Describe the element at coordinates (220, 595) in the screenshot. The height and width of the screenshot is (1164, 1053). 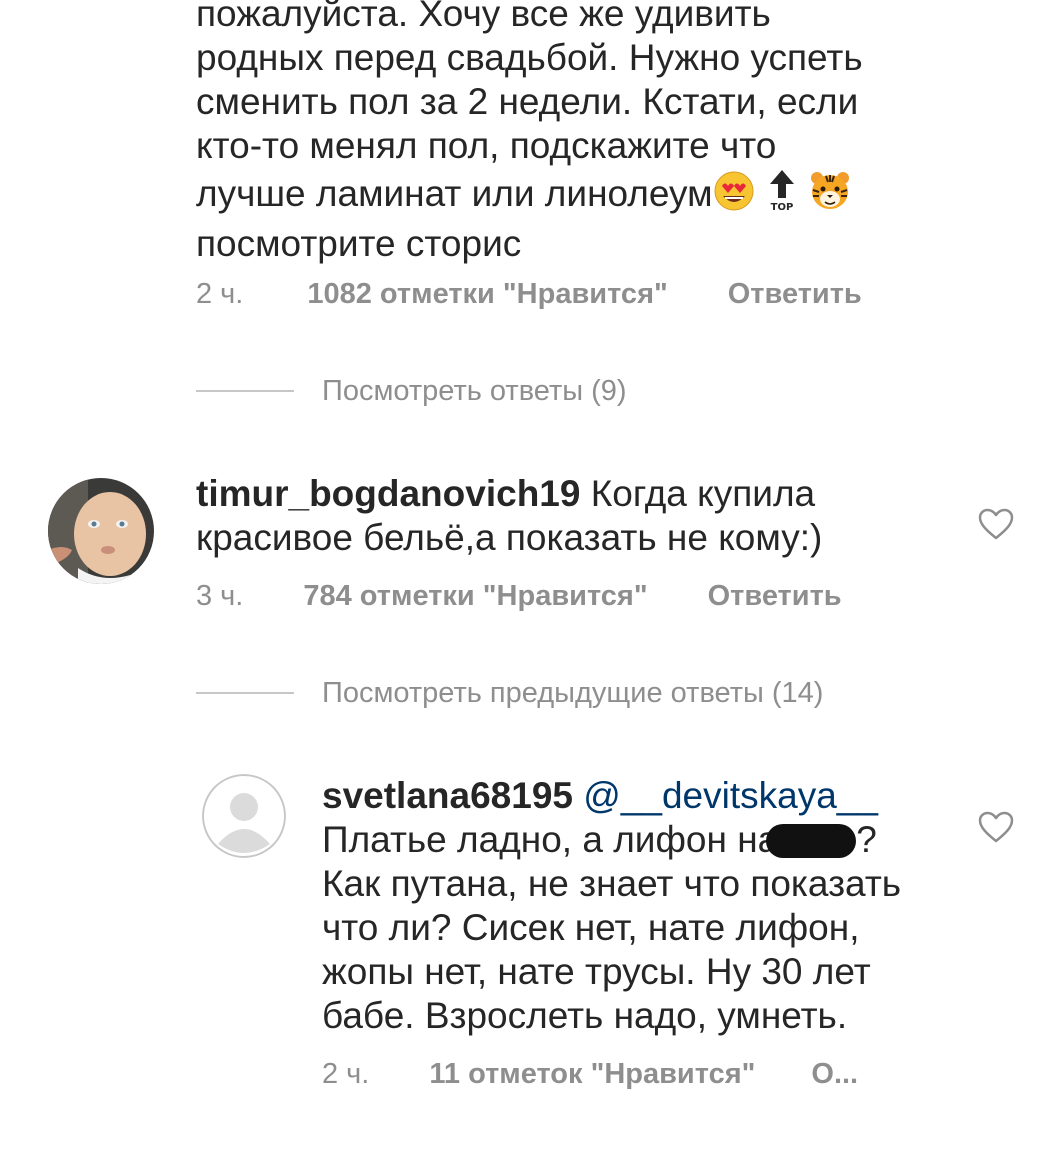
I see `comment-2-time: 3 ч.` at that location.